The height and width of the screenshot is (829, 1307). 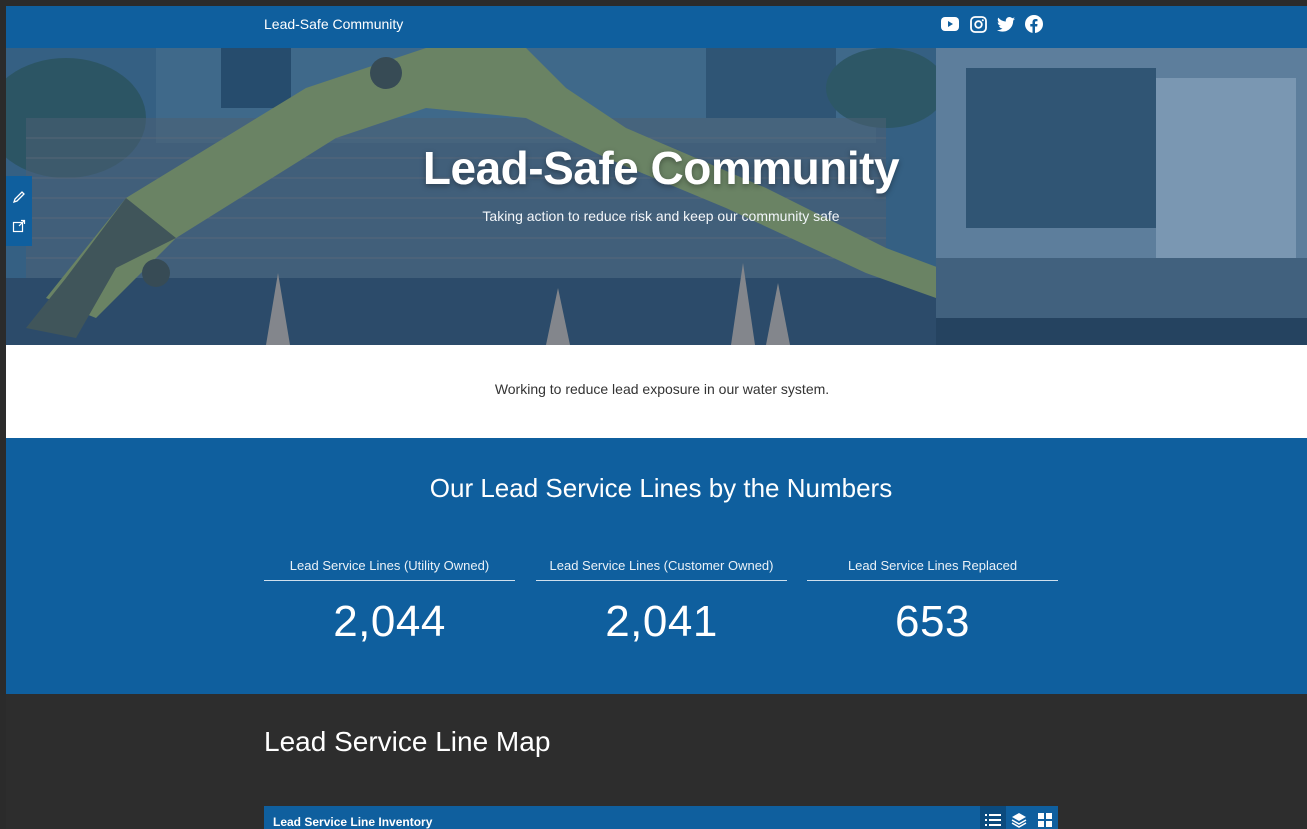 What do you see at coordinates (661, 488) in the screenshot?
I see `numbers-title: Our Lead Service Lines by the Numbers` at bounding box center [661, 488].